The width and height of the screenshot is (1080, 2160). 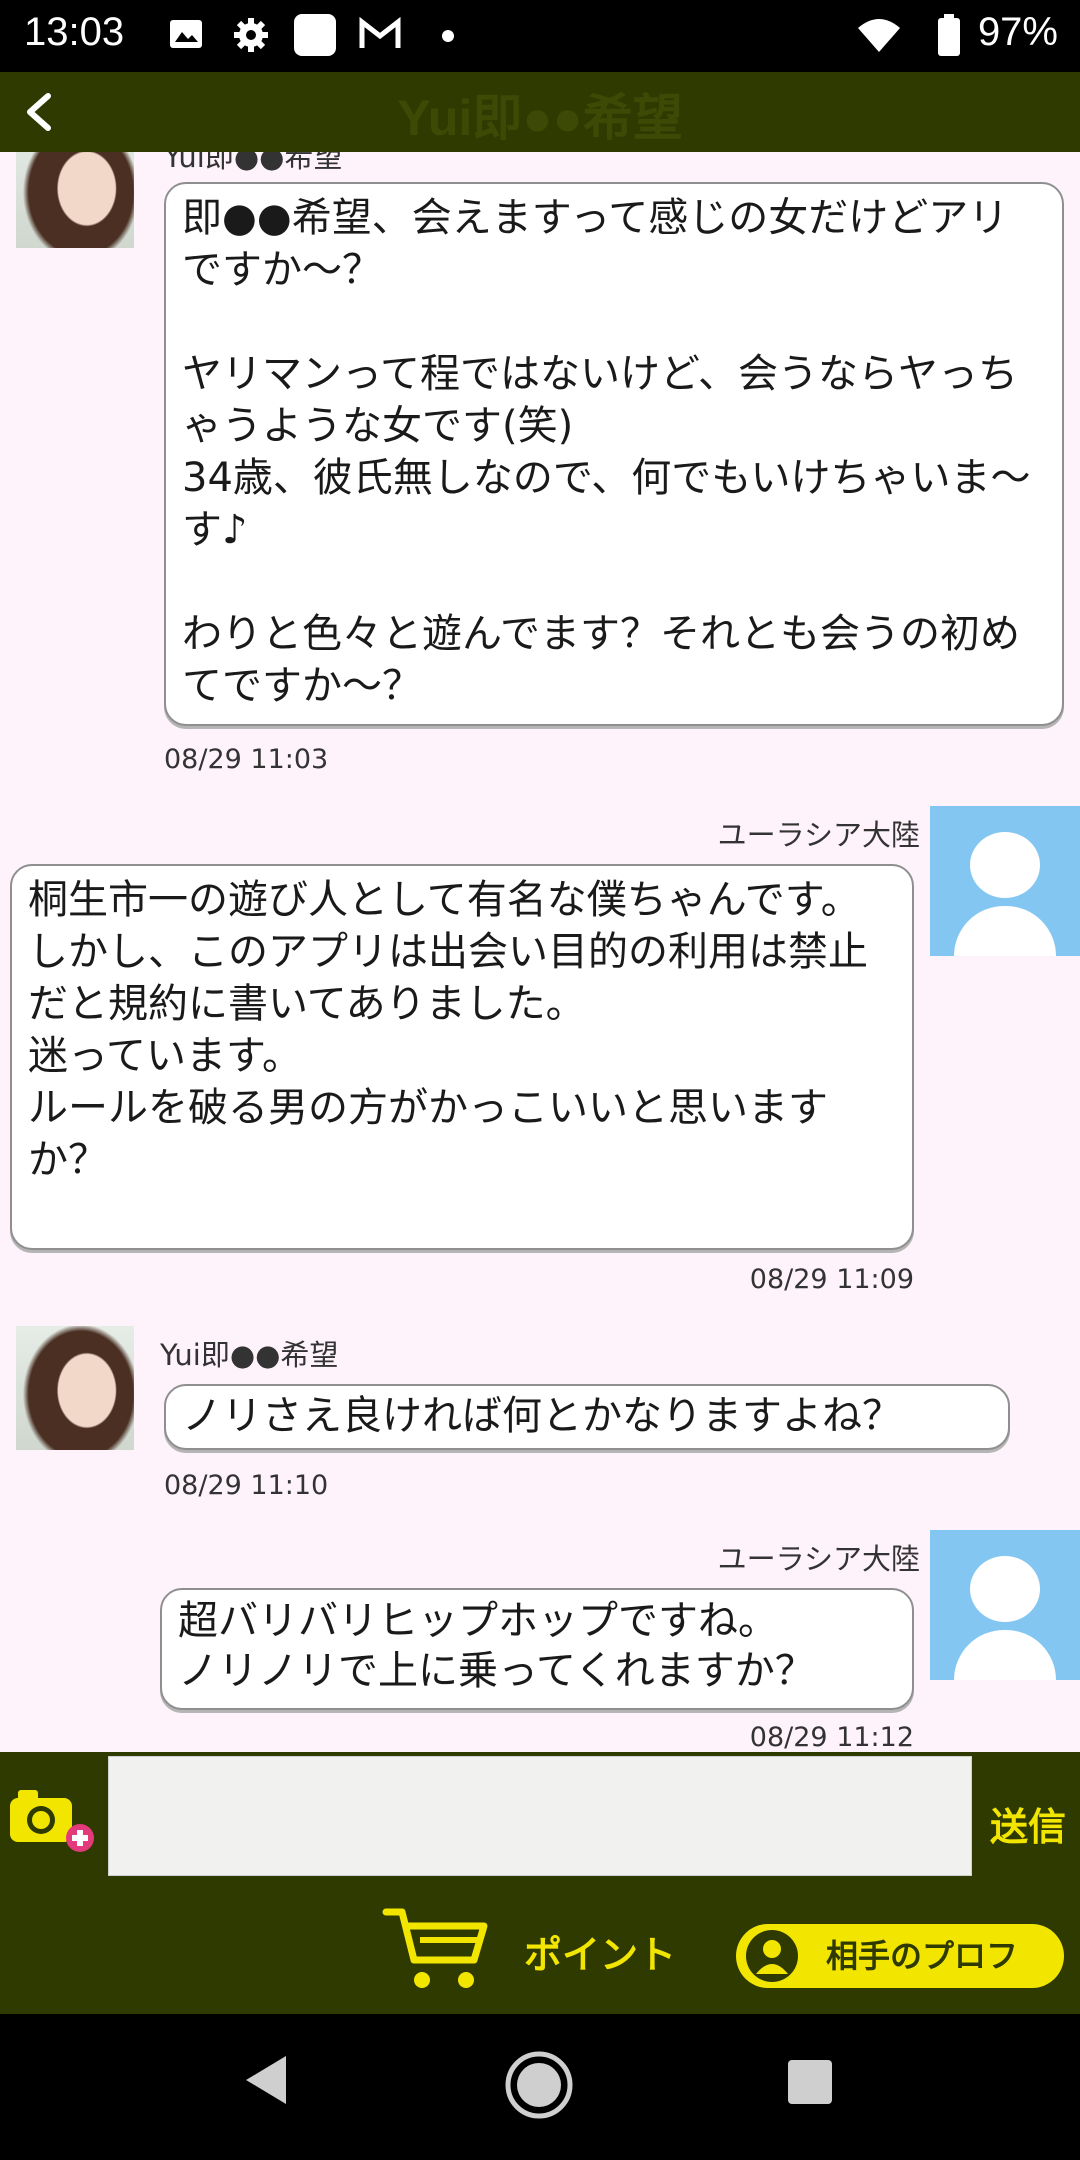 I want to click on partner-profile-button: 相手のプロフ, so click(x=900, y=1956).